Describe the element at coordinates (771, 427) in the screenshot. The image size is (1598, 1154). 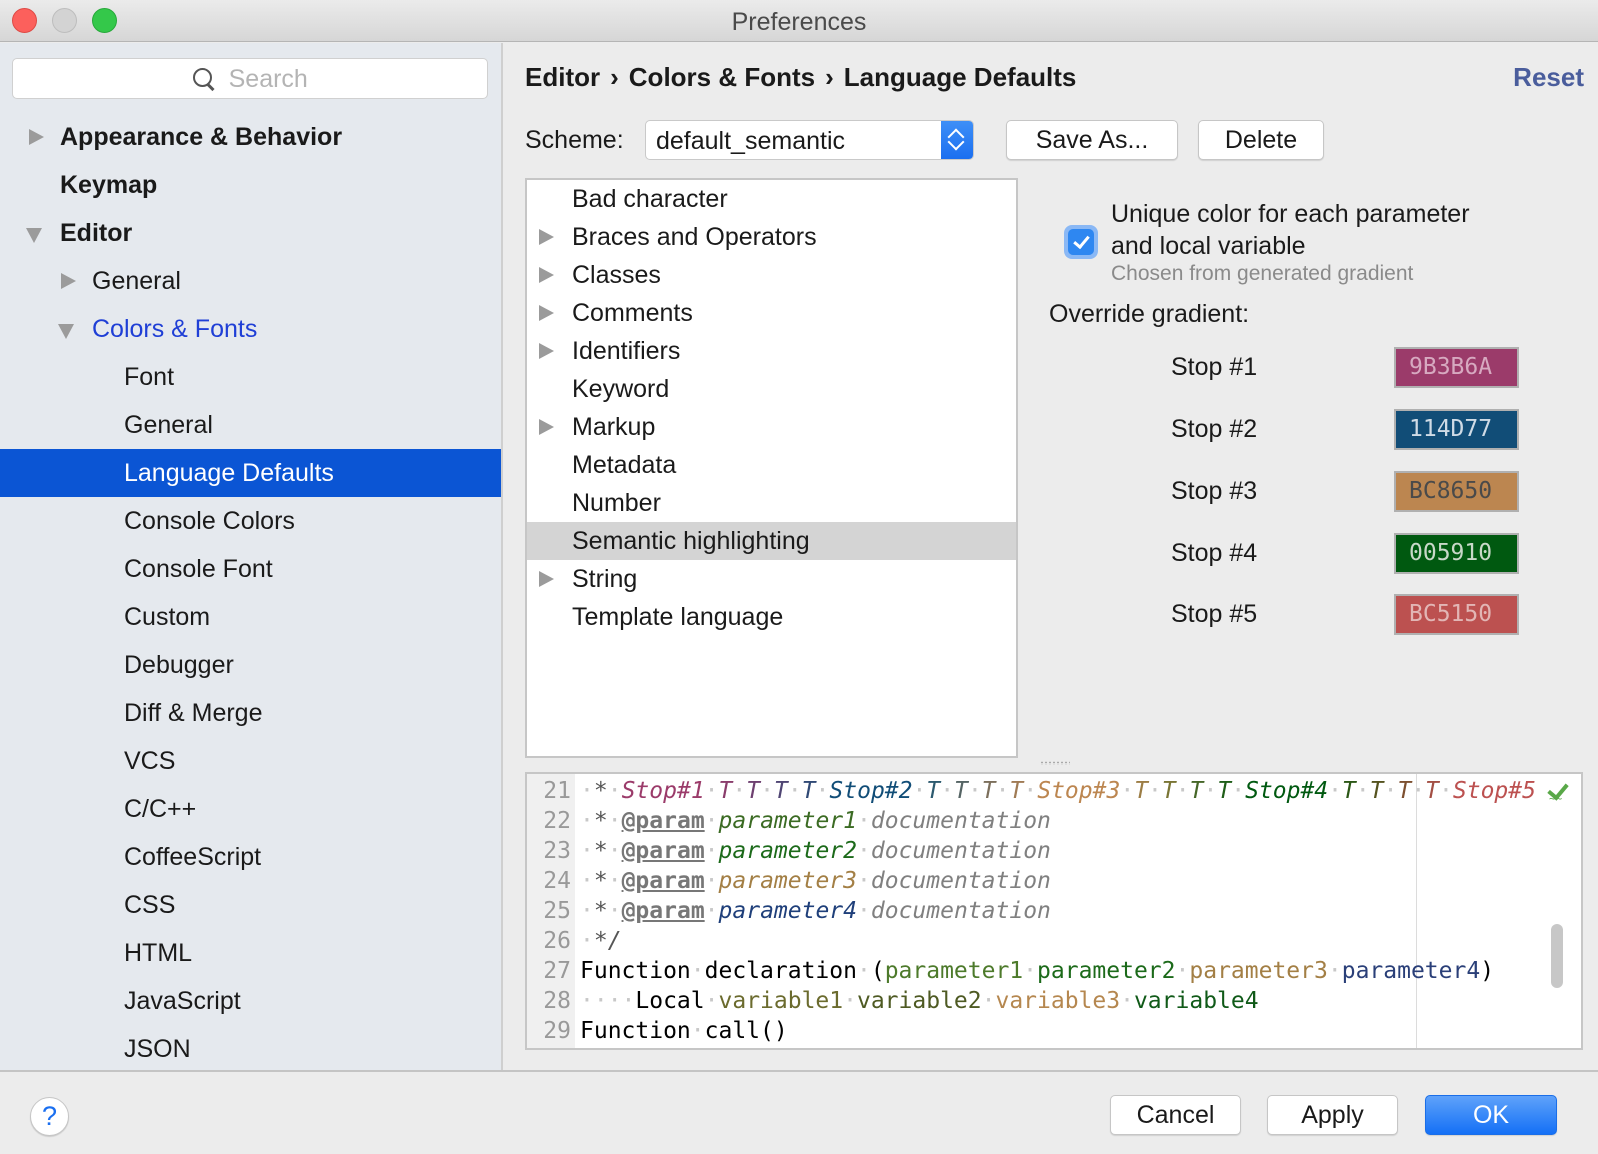
I see `tree-item: Markup` at that location.